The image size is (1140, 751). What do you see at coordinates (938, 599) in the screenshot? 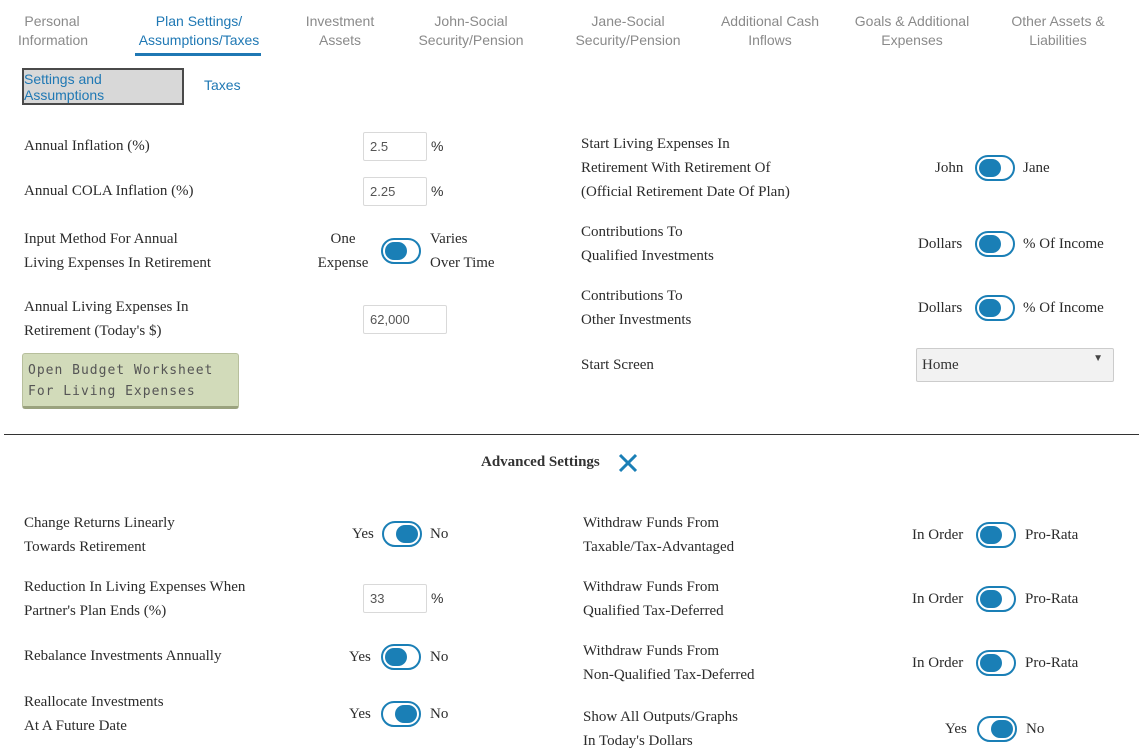
I see `withdraw-qualified-left-option: In Order` at bounding box center [938, 599].